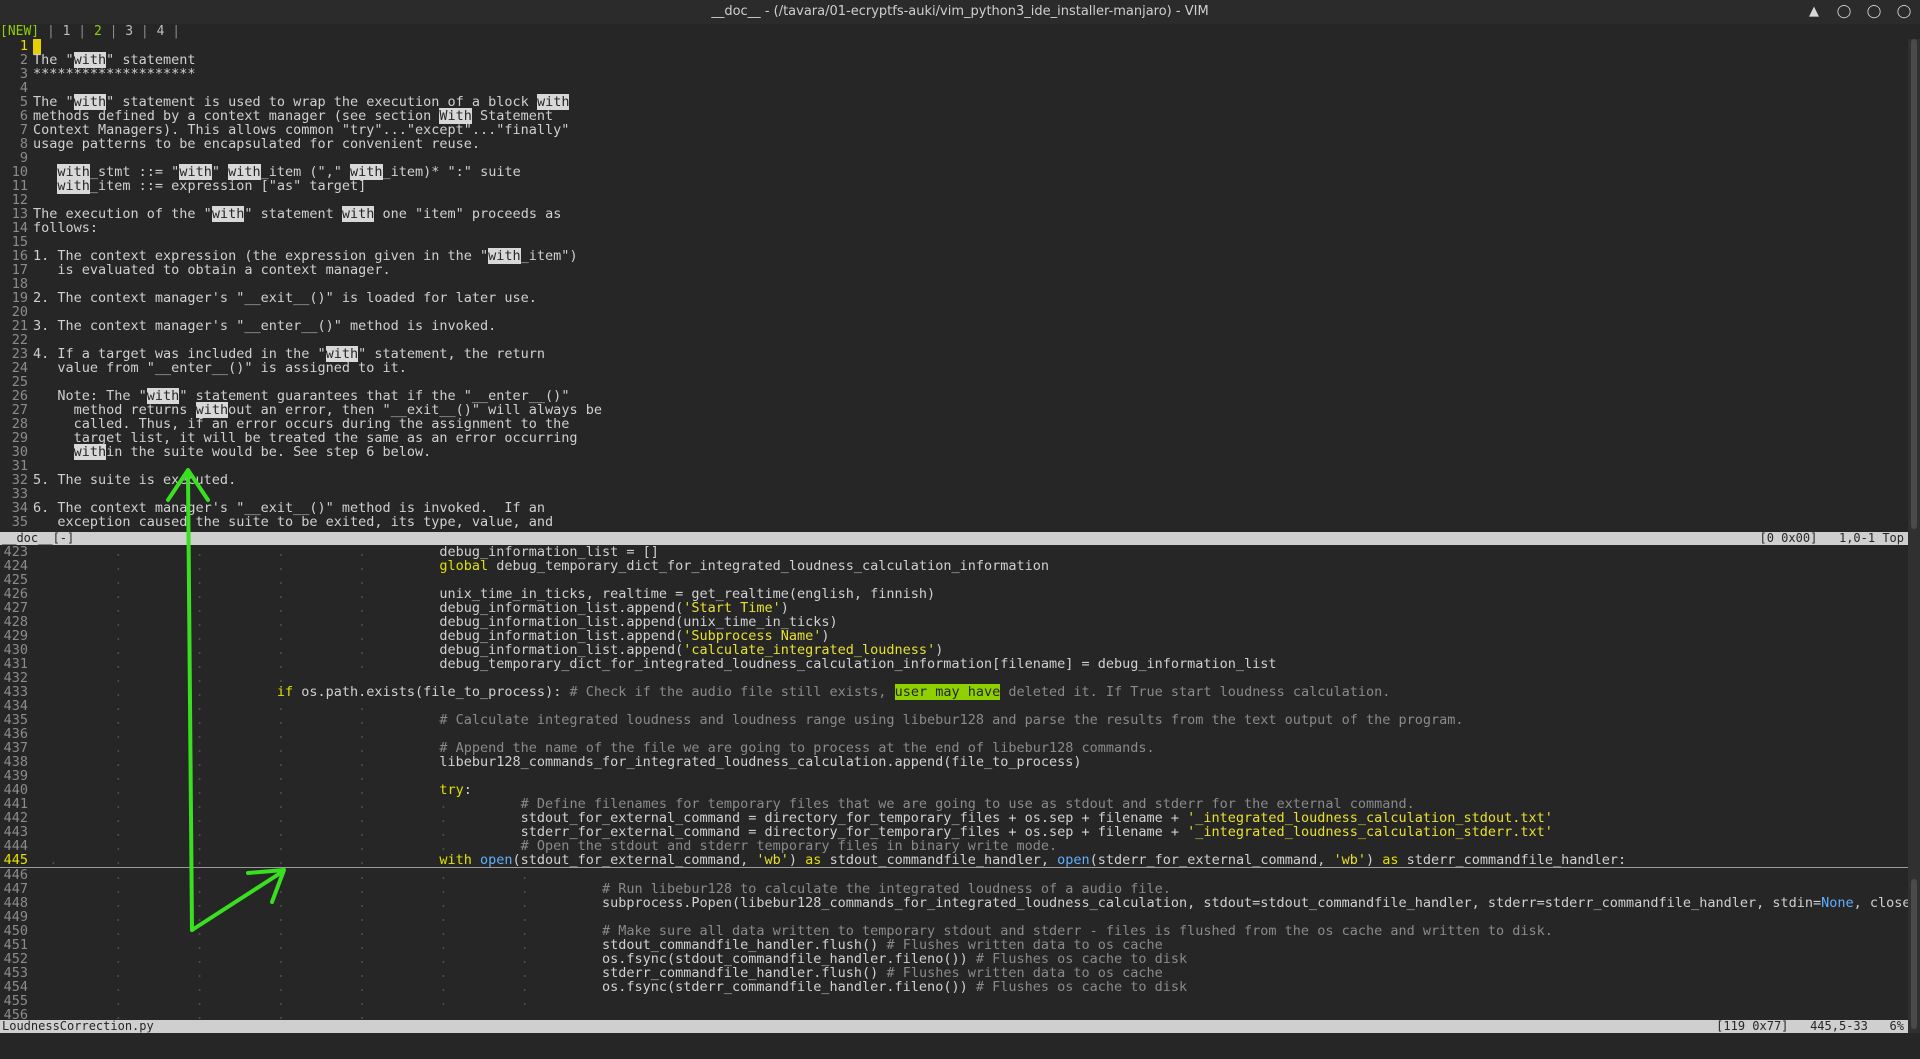 The height and width of the screenshot is (1059, 1920). I want to click on doc-line: 2 The "with" statement, so click(954, 60).